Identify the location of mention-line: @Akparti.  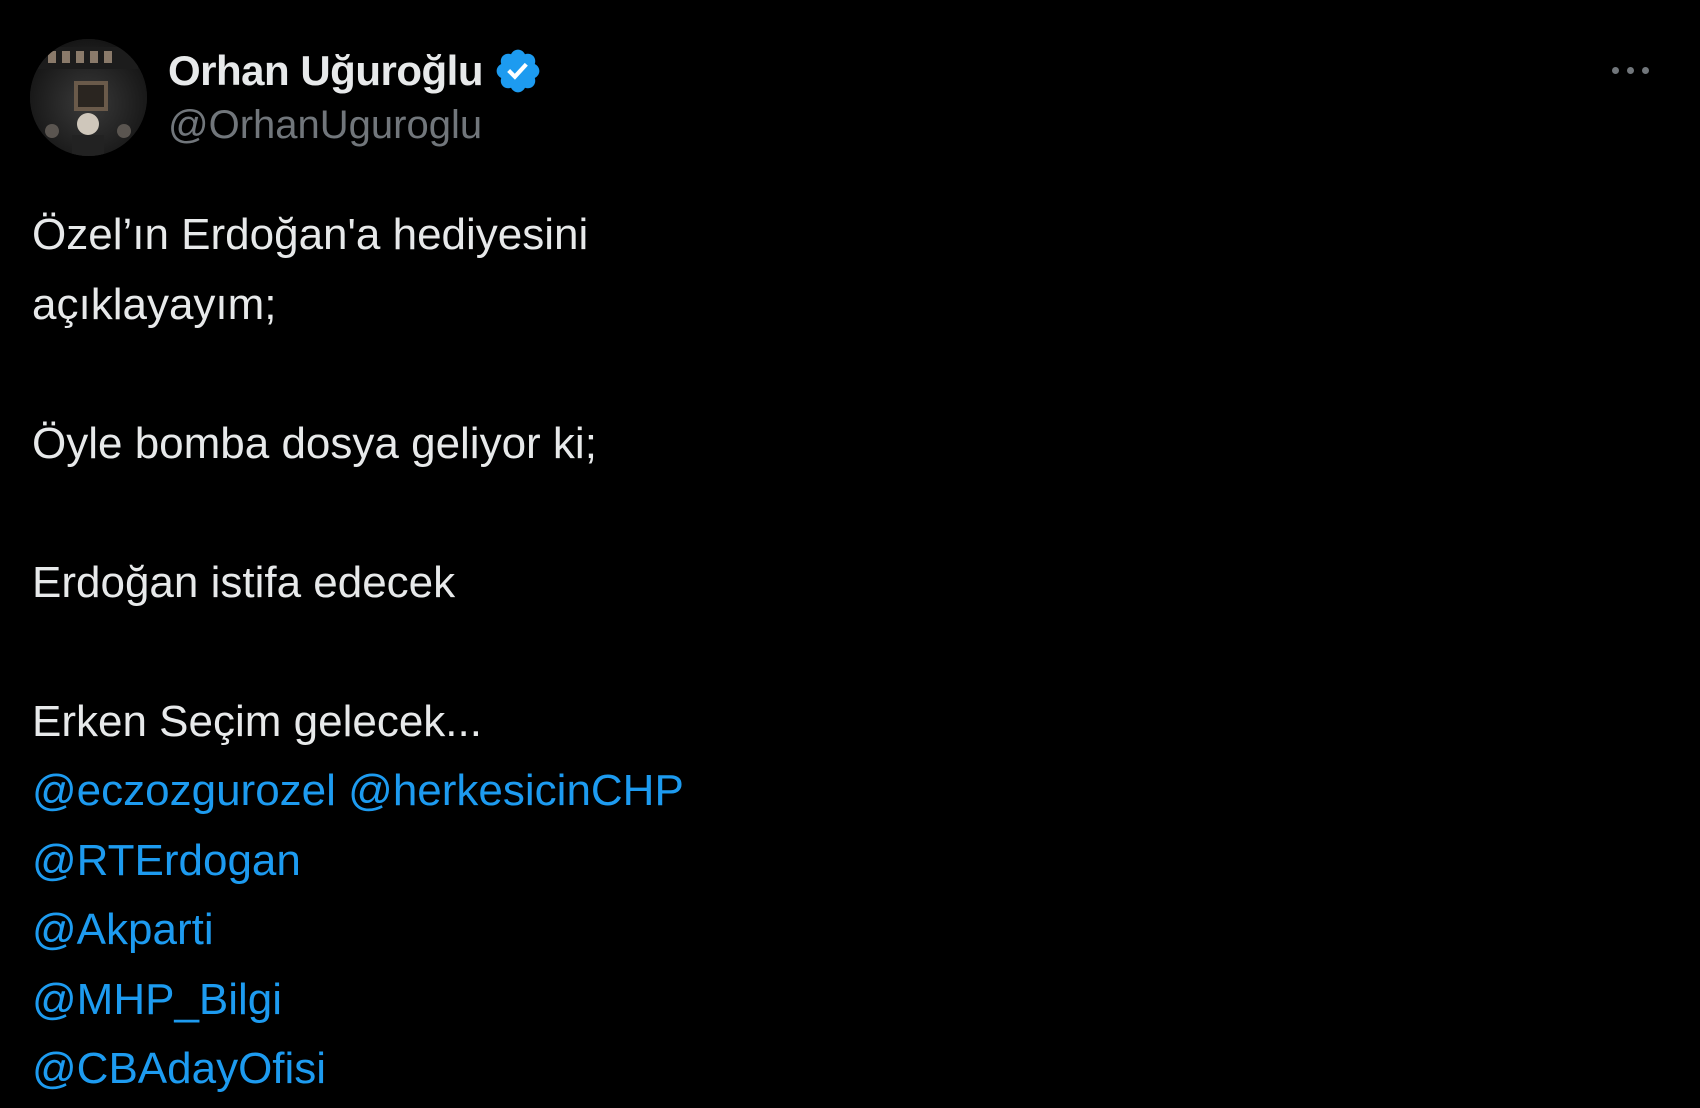
(832, 930).